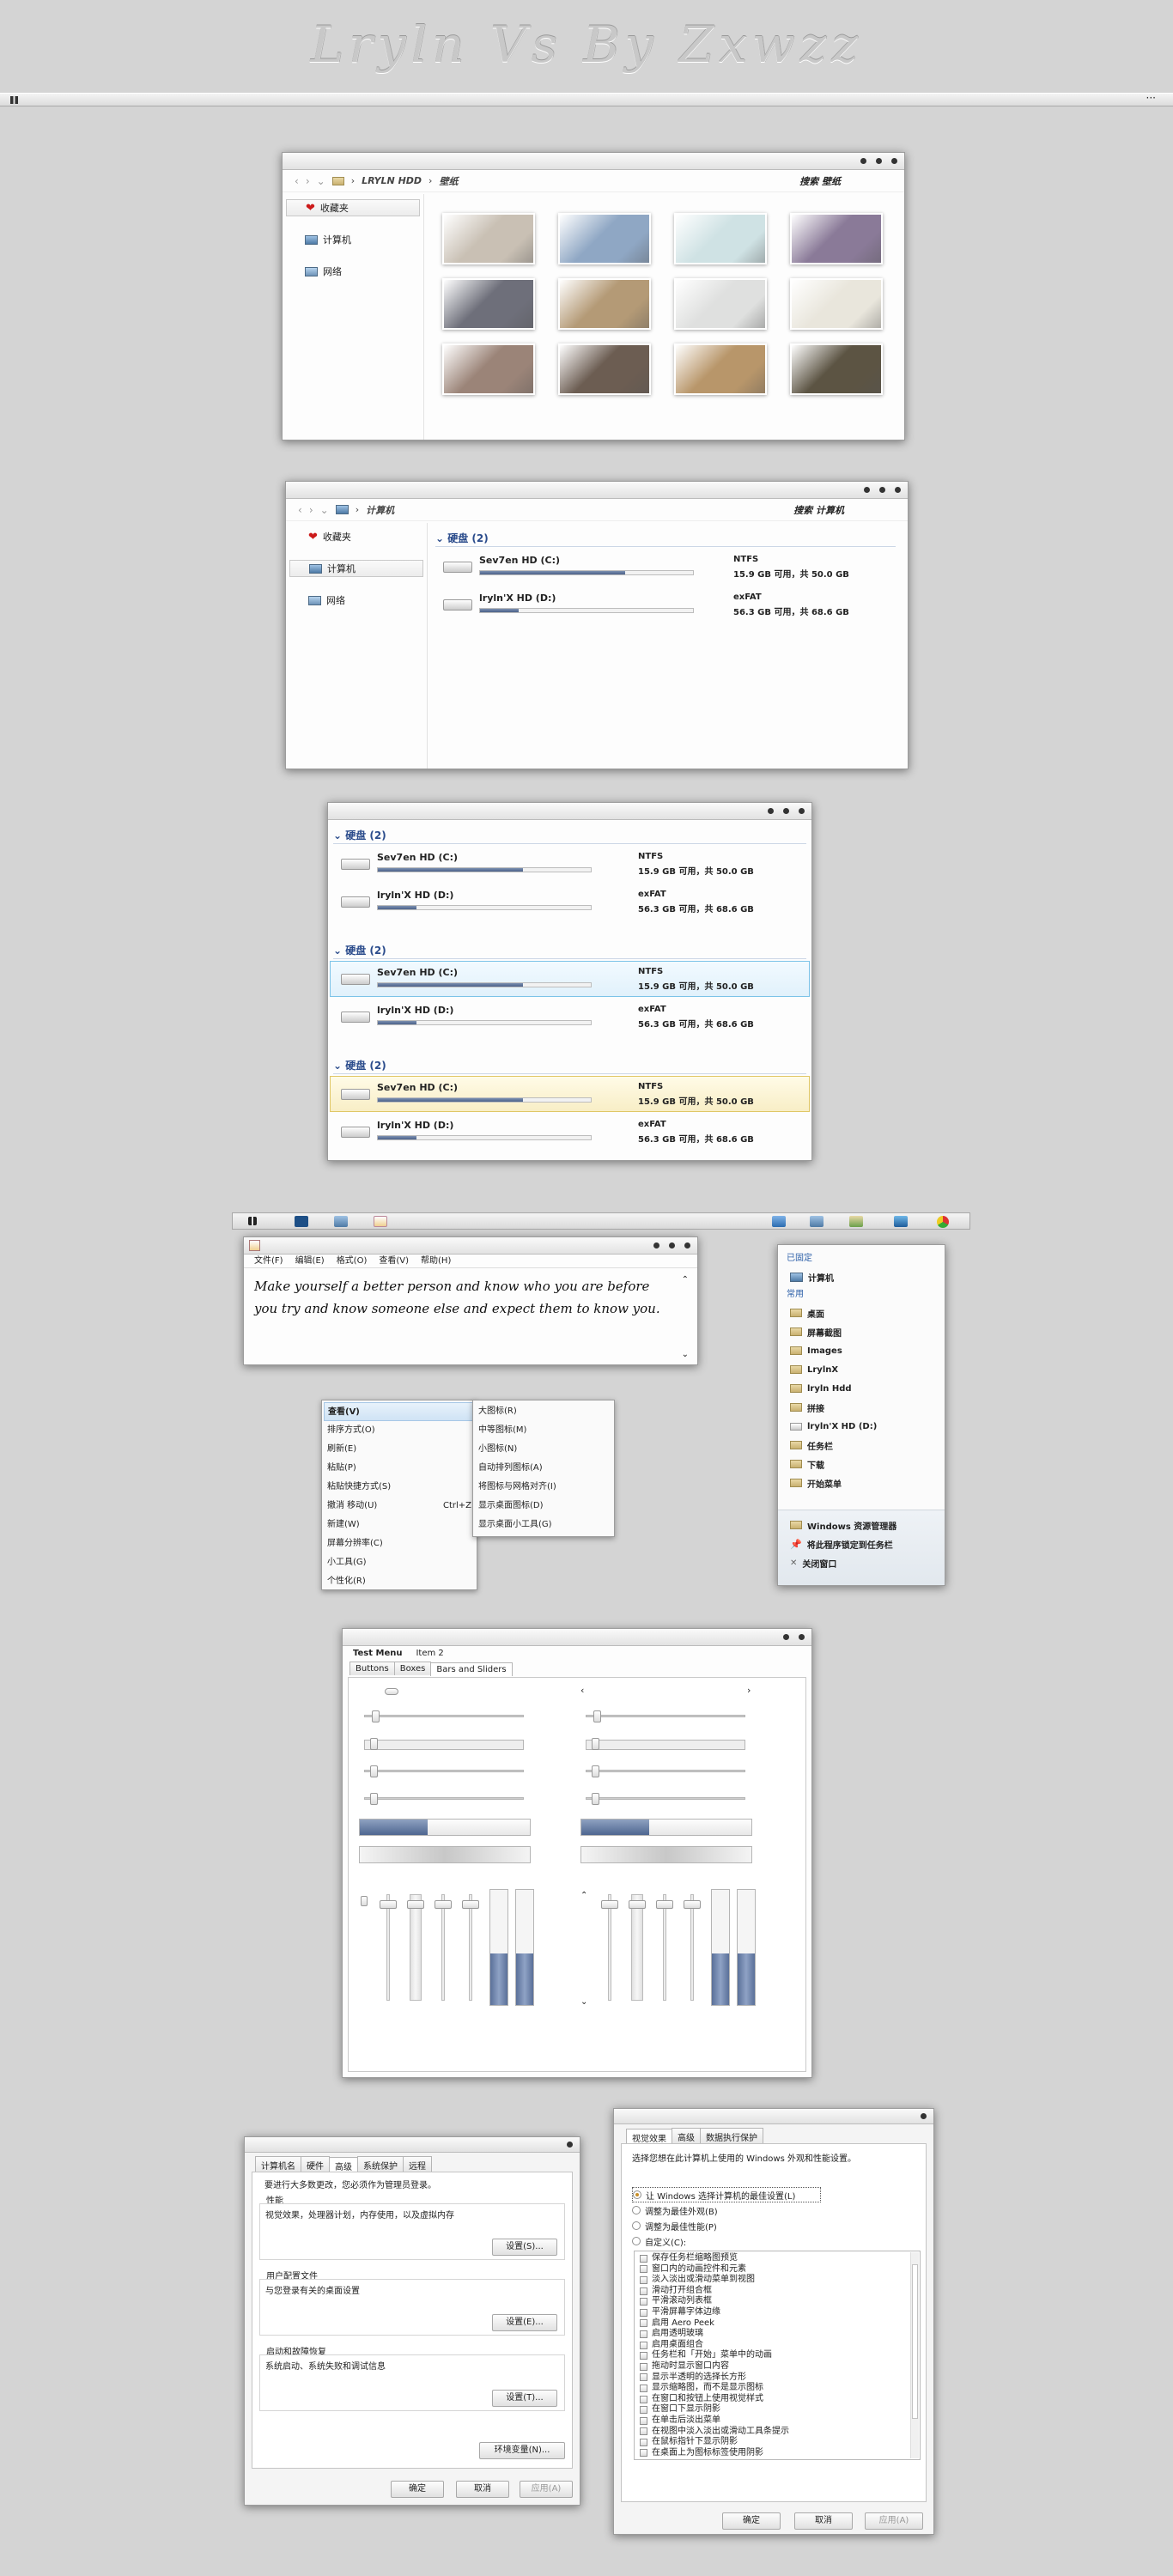 The image size is (1173, 2576). What do you see at coordinates (353, 271) in the screenshot?
I see `sidebar-item-network: 网络` at bounding box center [353, 271].